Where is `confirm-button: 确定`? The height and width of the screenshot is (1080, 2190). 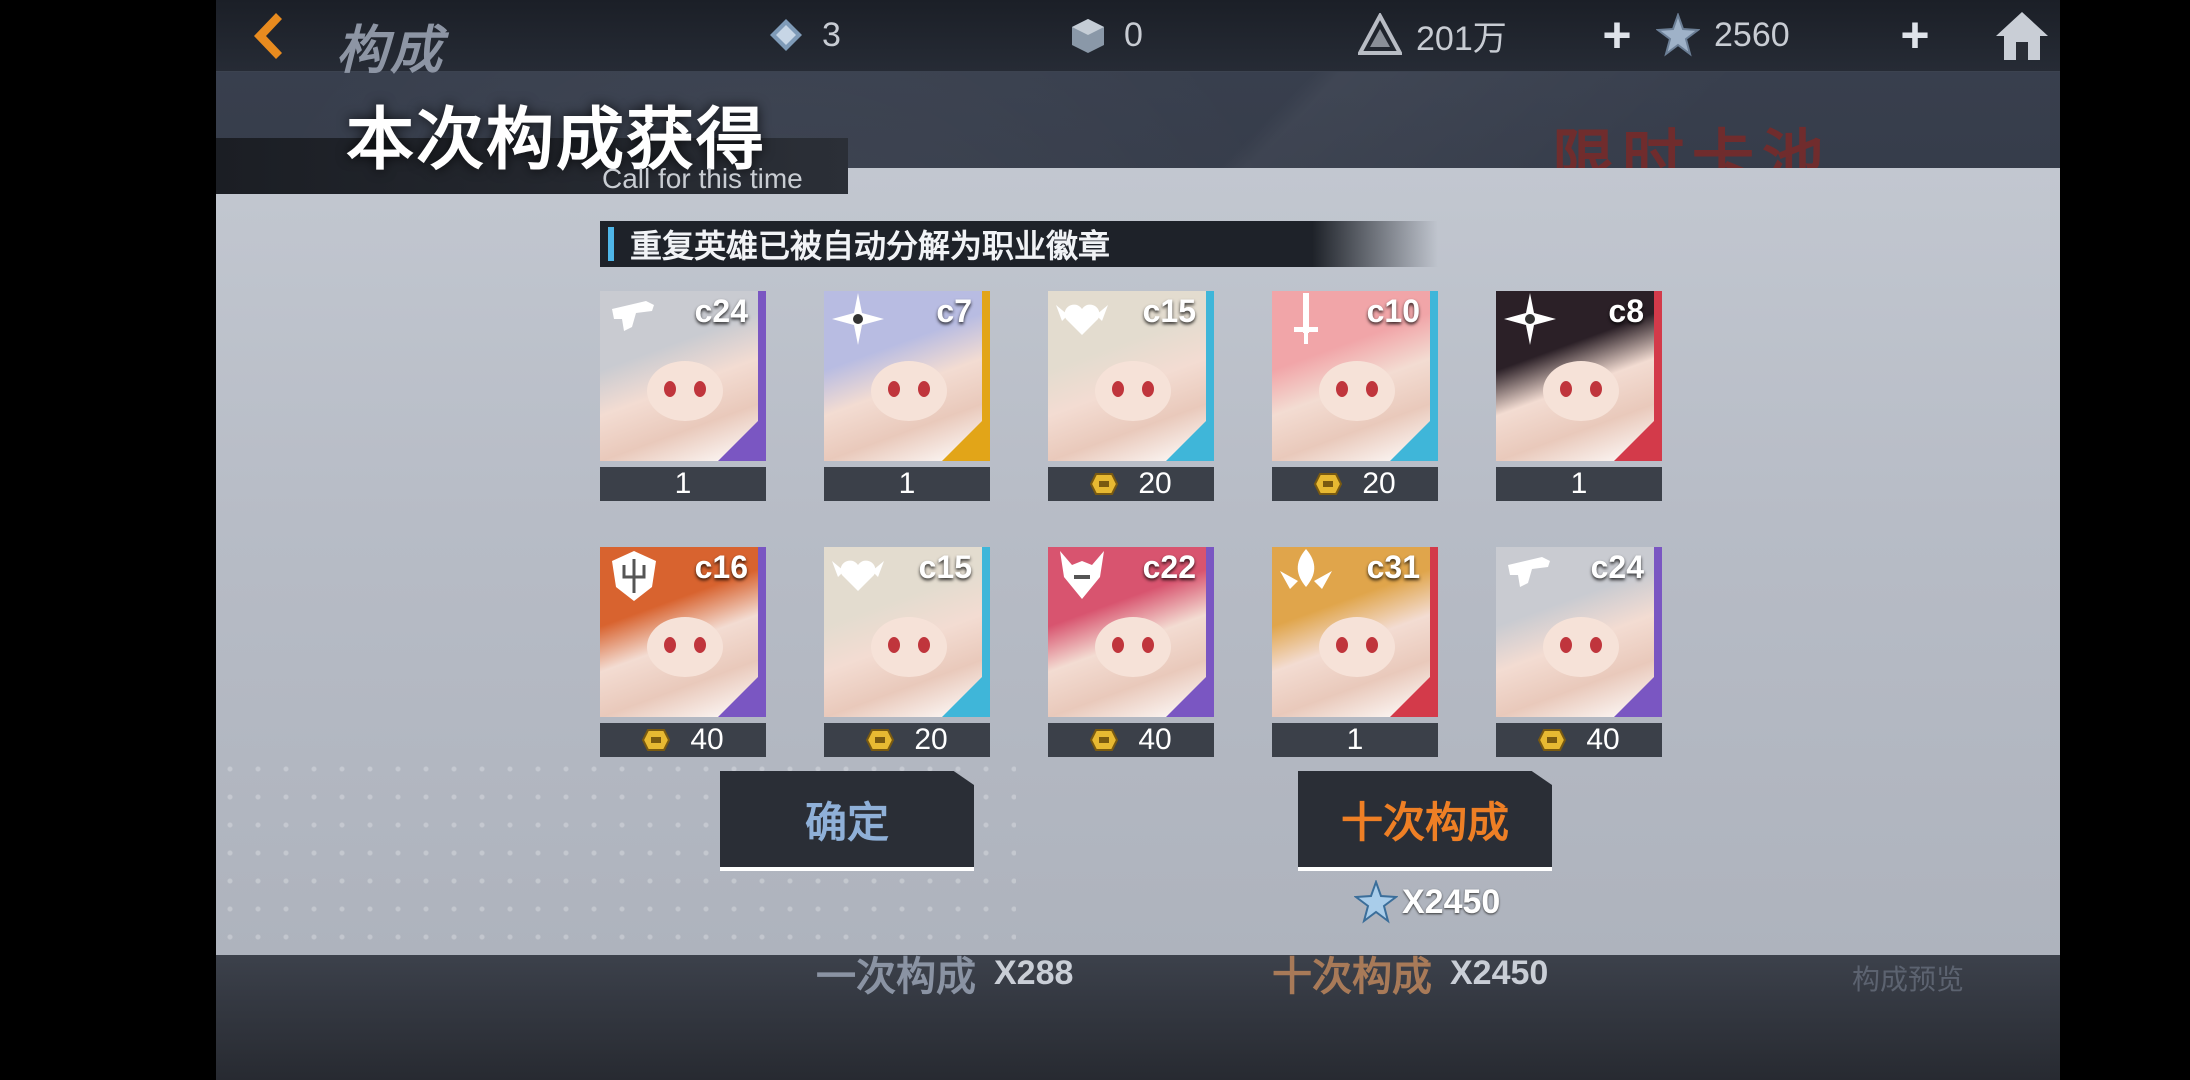 confirm-button: 确定 is located at coordinates (847, 821).